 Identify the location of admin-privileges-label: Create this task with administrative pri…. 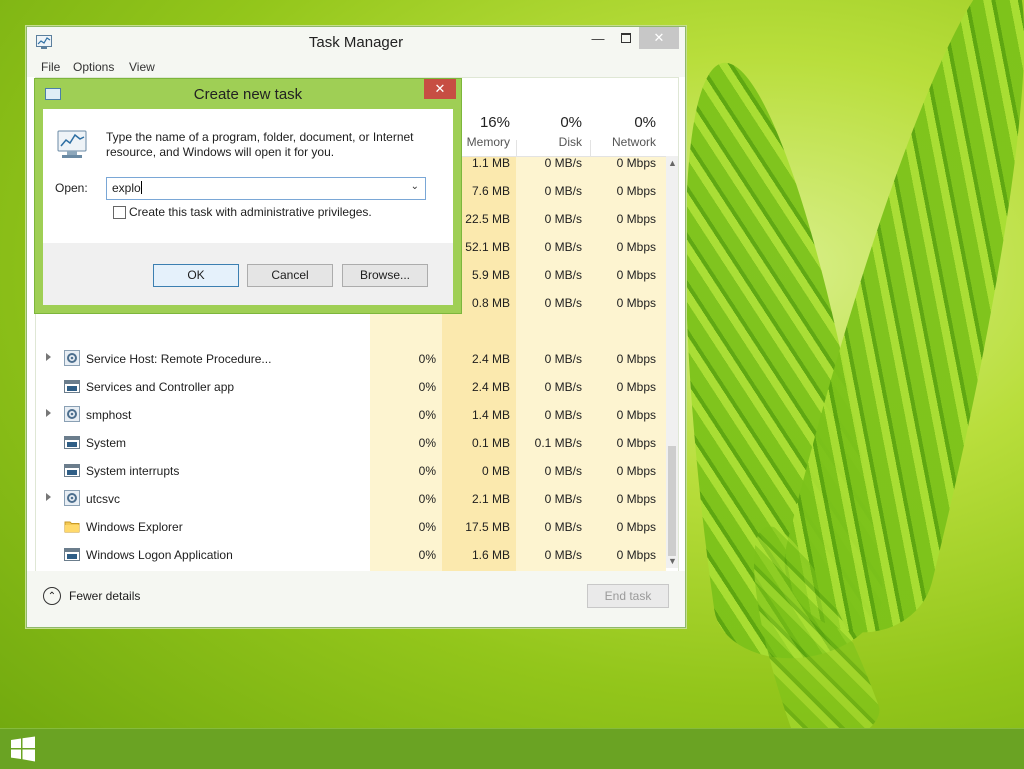
(250, 212).